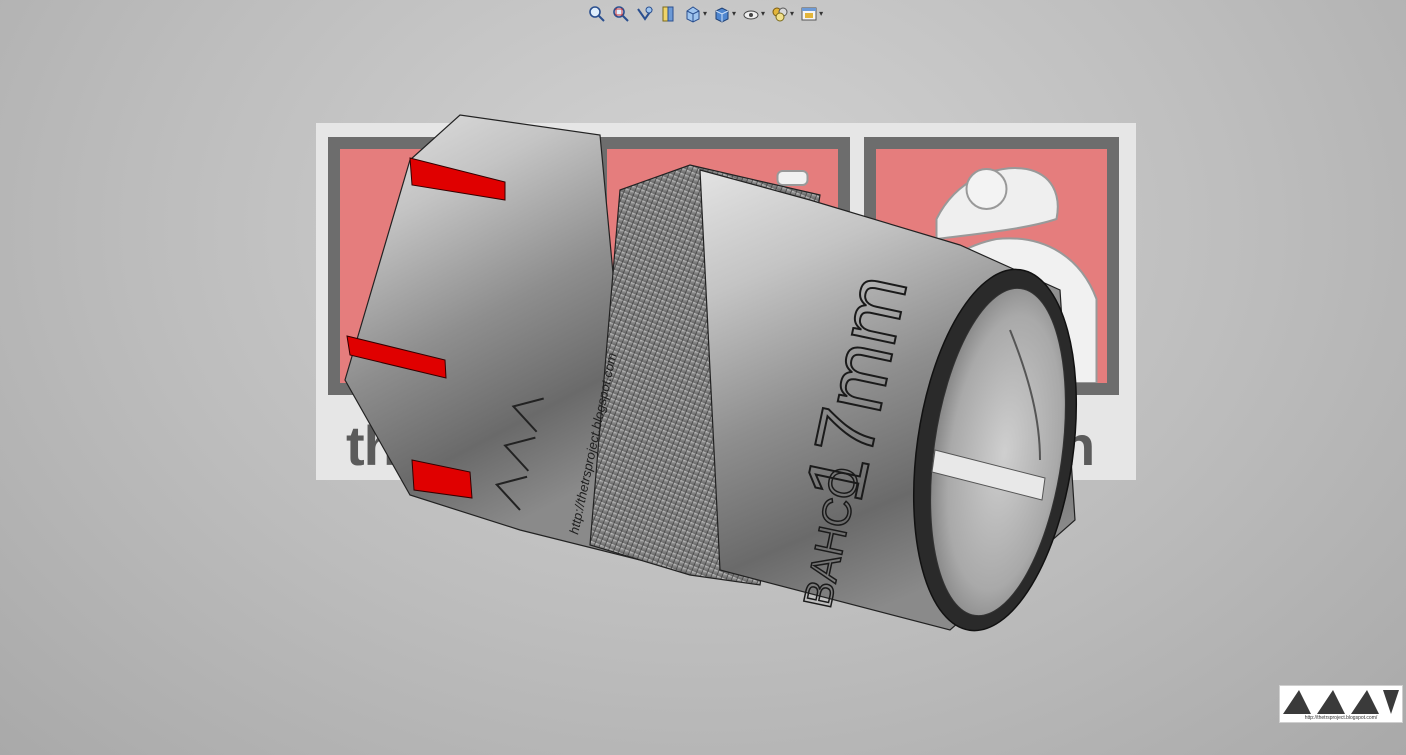 This screenshot has width=1406, height=755. I want to click on trs-logo-icon, so click(1341, 702).